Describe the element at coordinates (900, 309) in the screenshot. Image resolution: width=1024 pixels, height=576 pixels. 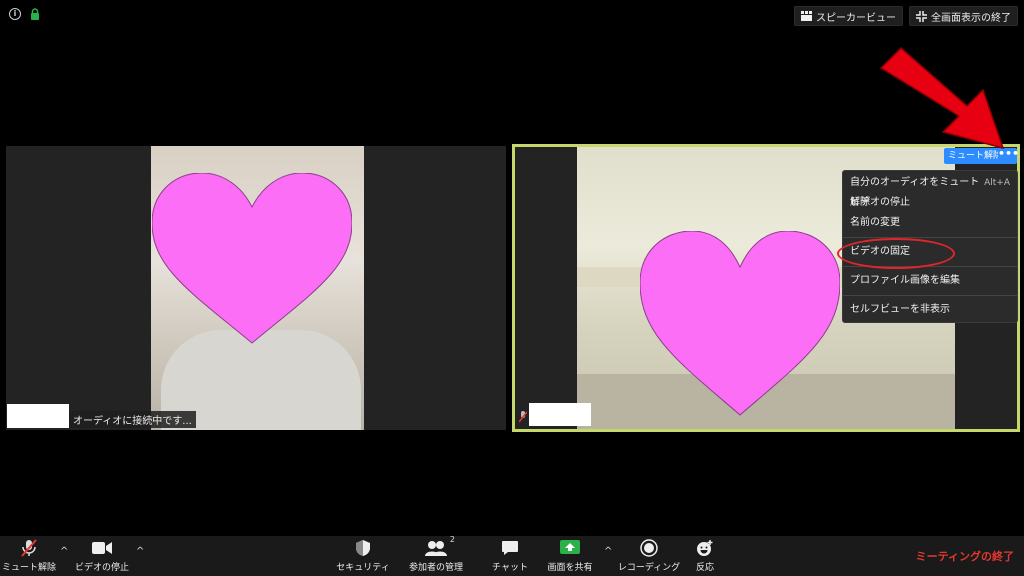
I see `menu-item-label: セルフビューを非表示` at that location.